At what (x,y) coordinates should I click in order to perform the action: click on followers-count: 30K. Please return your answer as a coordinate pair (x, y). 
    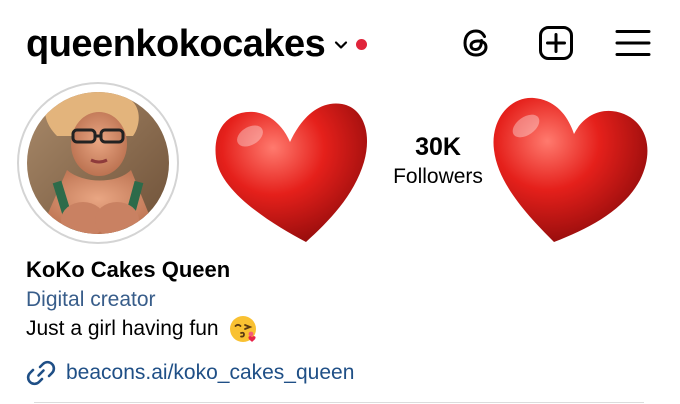
    Looking at the image, I should click on (438, 147).